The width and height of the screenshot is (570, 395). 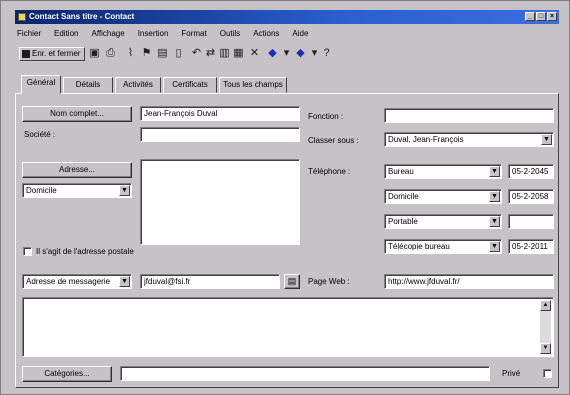 I want to click on file-as-select: Duval, Jean-François ▼, so click(x=469, y=139).